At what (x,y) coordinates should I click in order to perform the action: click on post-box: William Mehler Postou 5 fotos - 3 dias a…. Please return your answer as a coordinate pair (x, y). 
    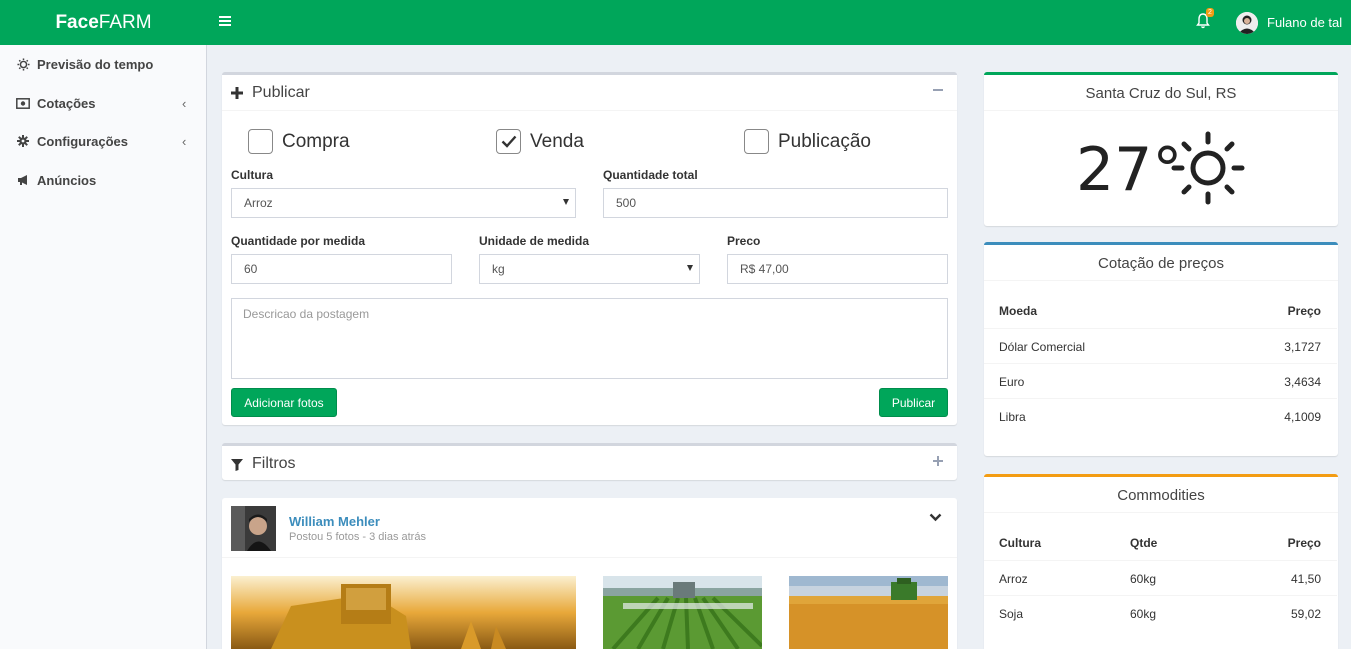
    Looking at the image, I should click on (589, 573).